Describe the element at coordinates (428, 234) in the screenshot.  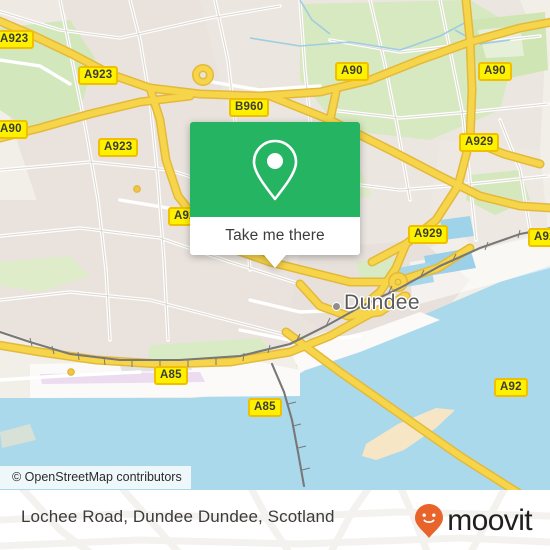
I see `road-shield-a929-city: A929` at that location.